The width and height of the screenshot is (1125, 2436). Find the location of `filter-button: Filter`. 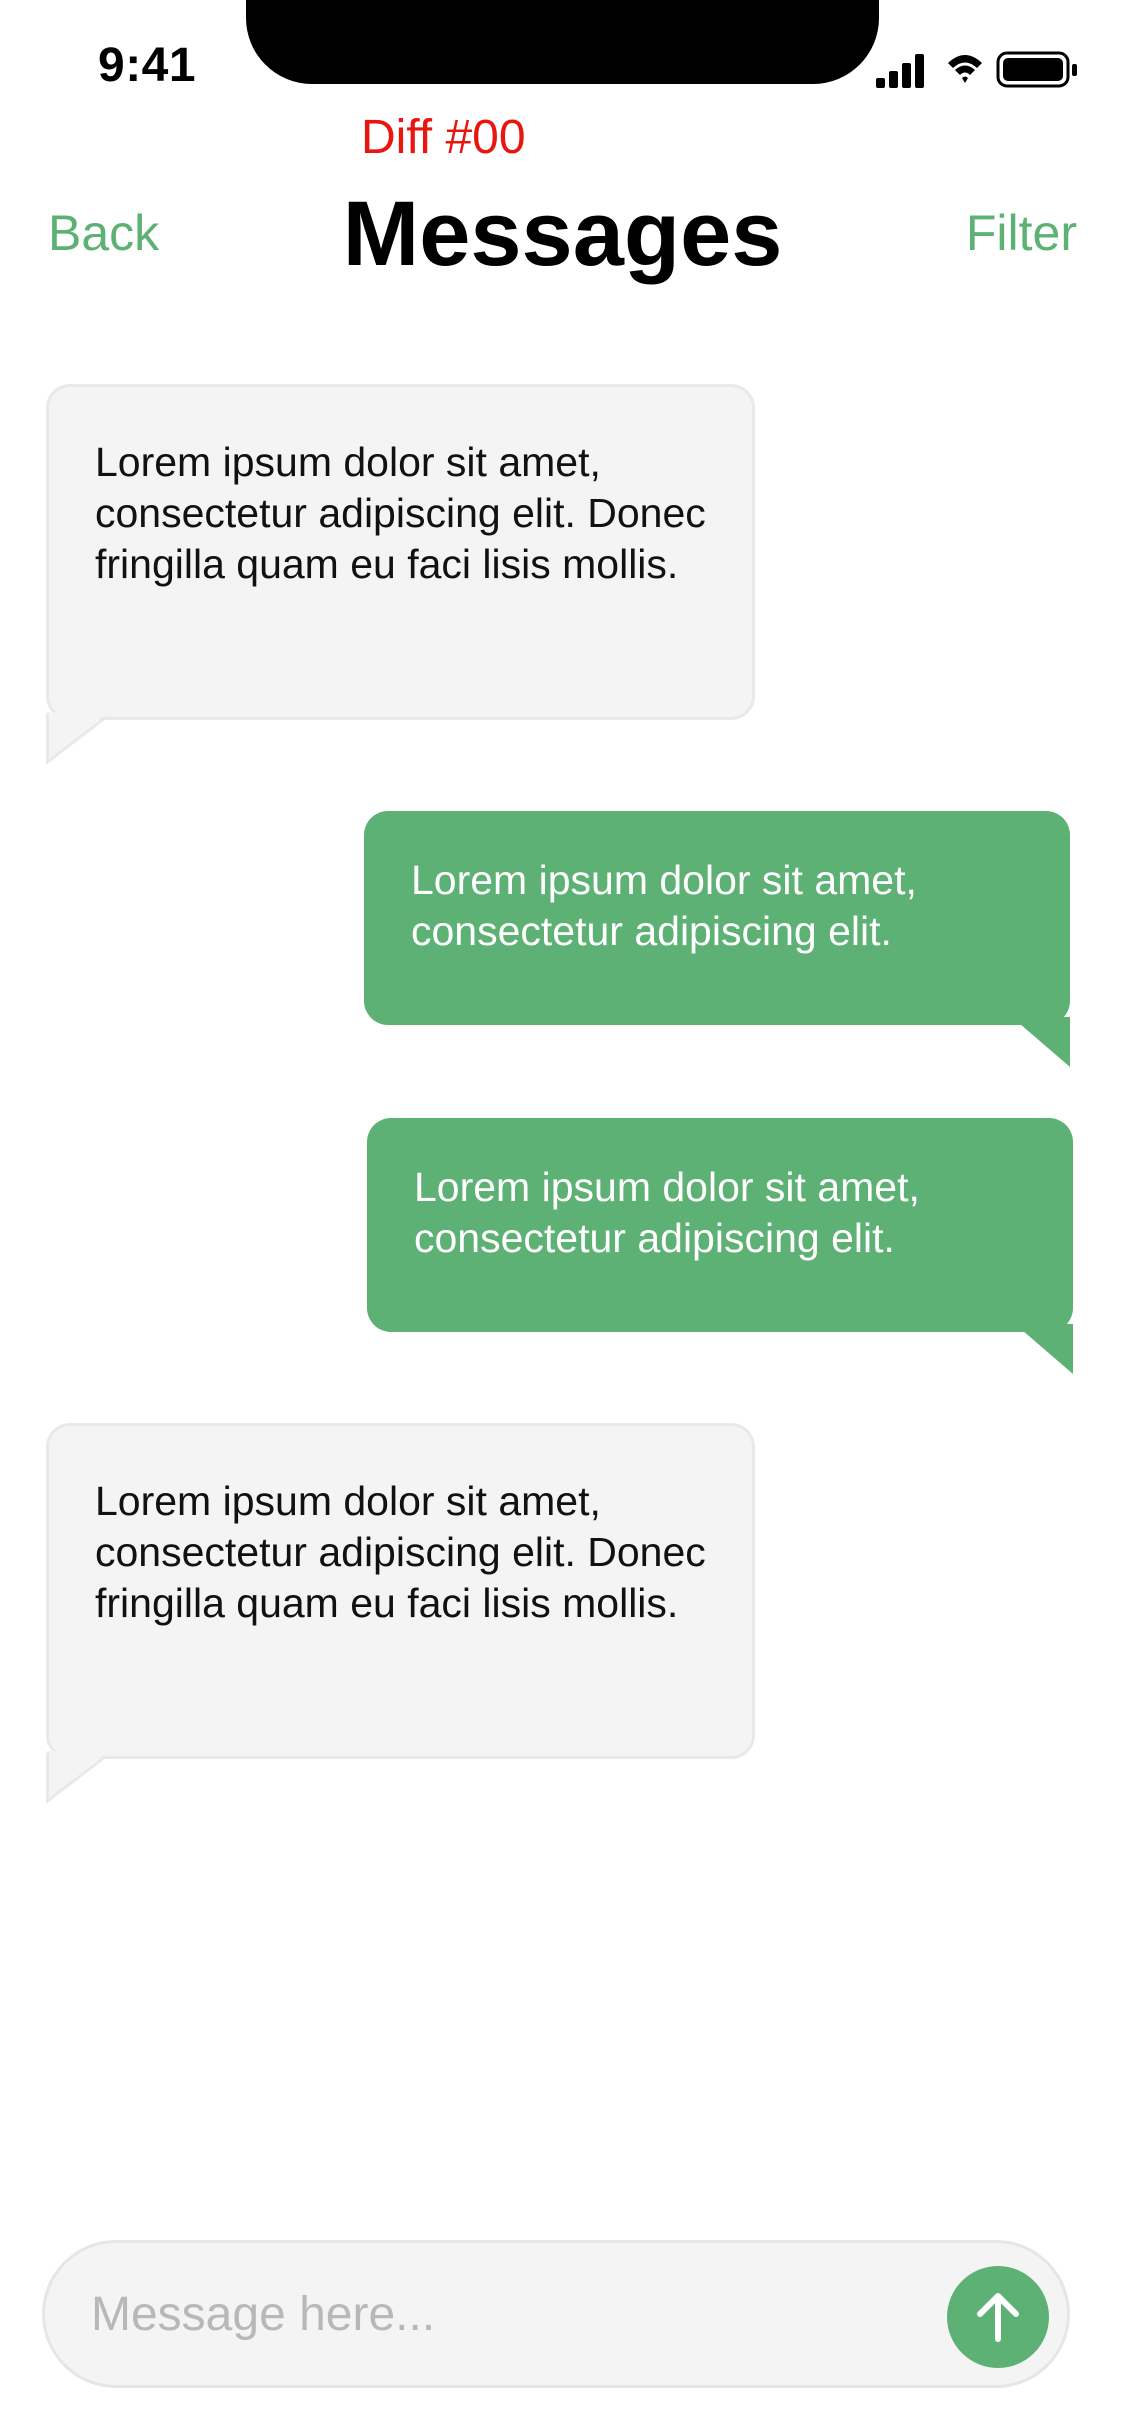

filter-button: Filter is located at coordinates (1021, 233).